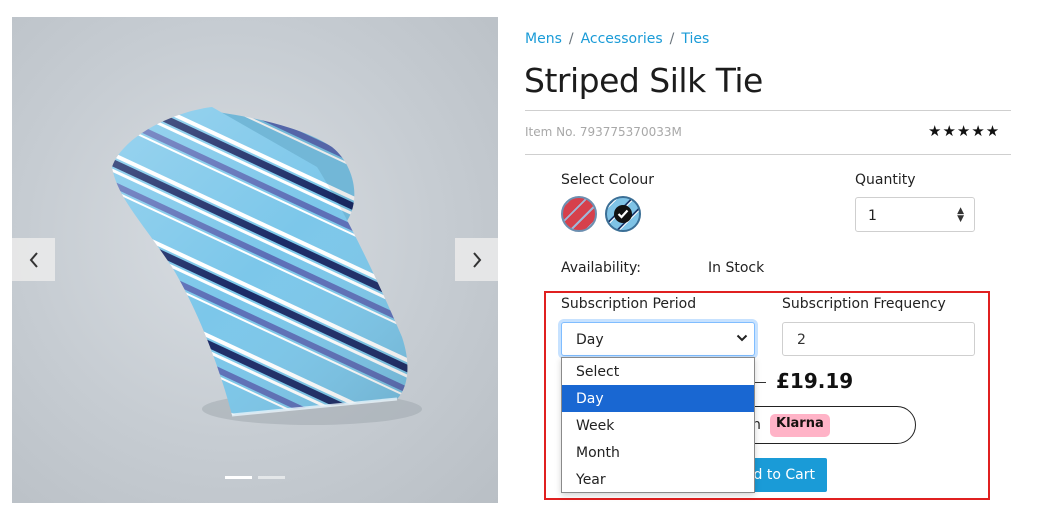  What do you see at coordinates (736, 268) in the screenshot?
I see `availability-value: In Stock` at bounding box center [736, 268].